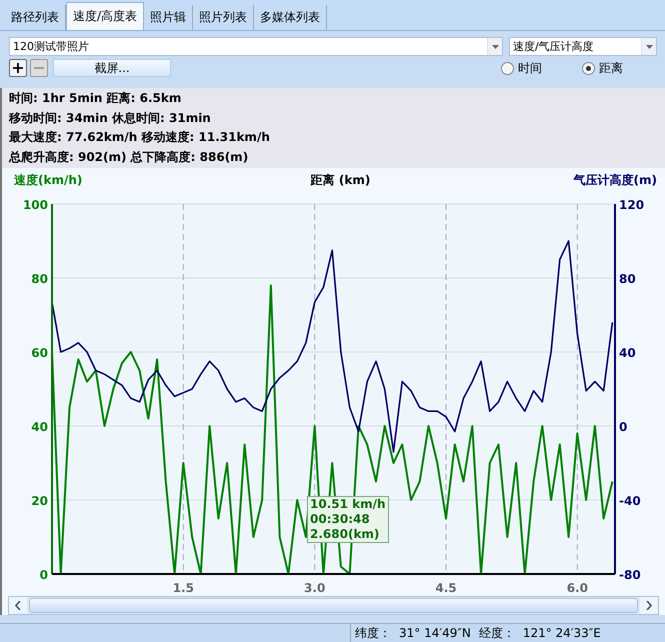  What do you see at coordinates (630, 575) in the screenshot?
I see `y-tick-label: -80` at bounding box center [630, 575].